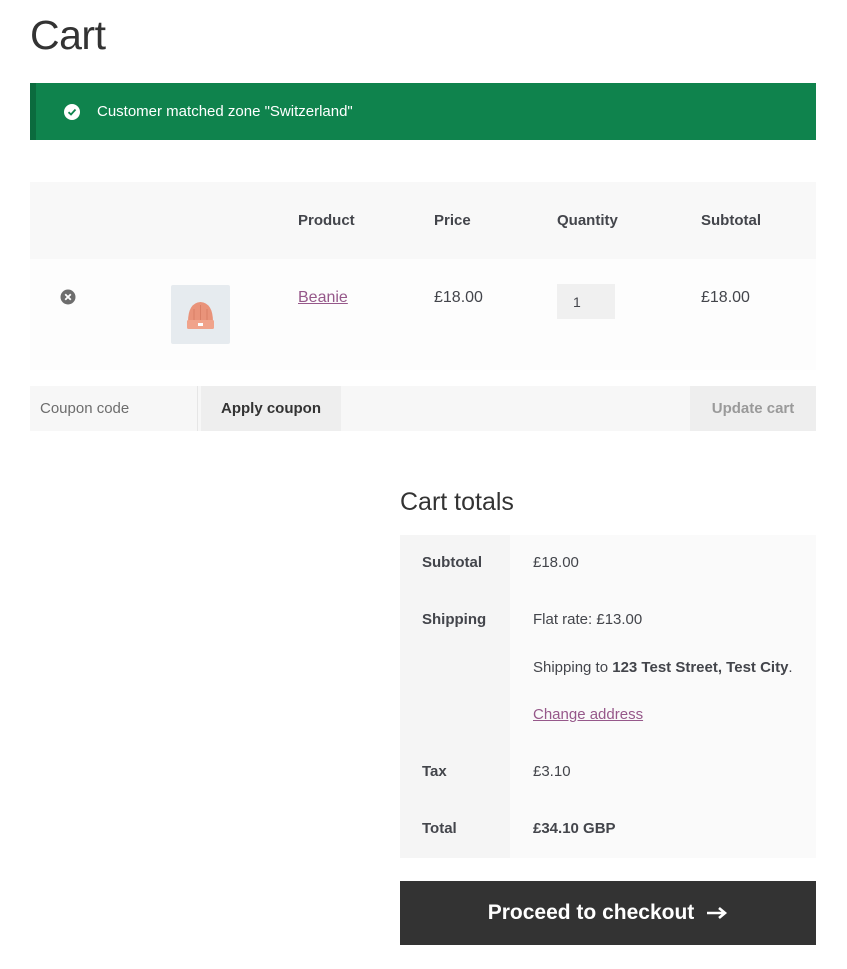  Describe the element at coordinates (323, 298) in the screenshot. I see `product-link: Beanie` at that location.